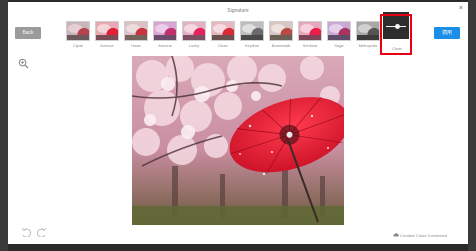  Describe the element at coordinates (26, 232) in the screenshot. I see `undo-icon` at that location.